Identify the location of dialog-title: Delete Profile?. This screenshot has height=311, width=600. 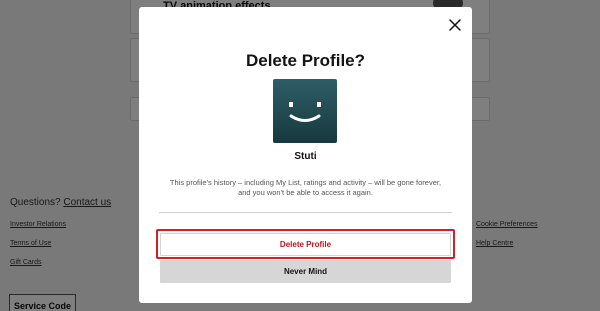
(305, 60).